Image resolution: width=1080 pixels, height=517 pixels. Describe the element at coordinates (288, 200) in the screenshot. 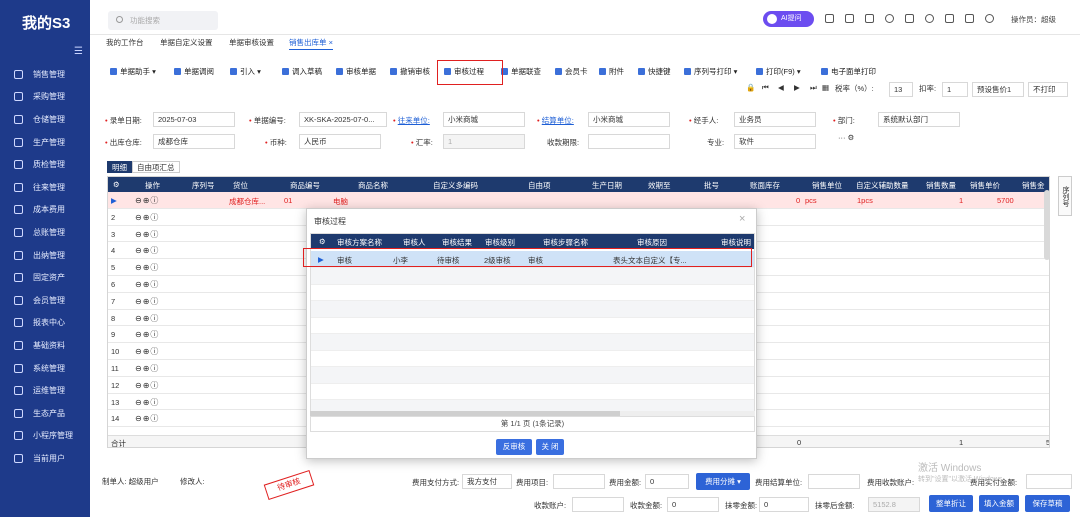

I see `cell-code: 01` at that location.